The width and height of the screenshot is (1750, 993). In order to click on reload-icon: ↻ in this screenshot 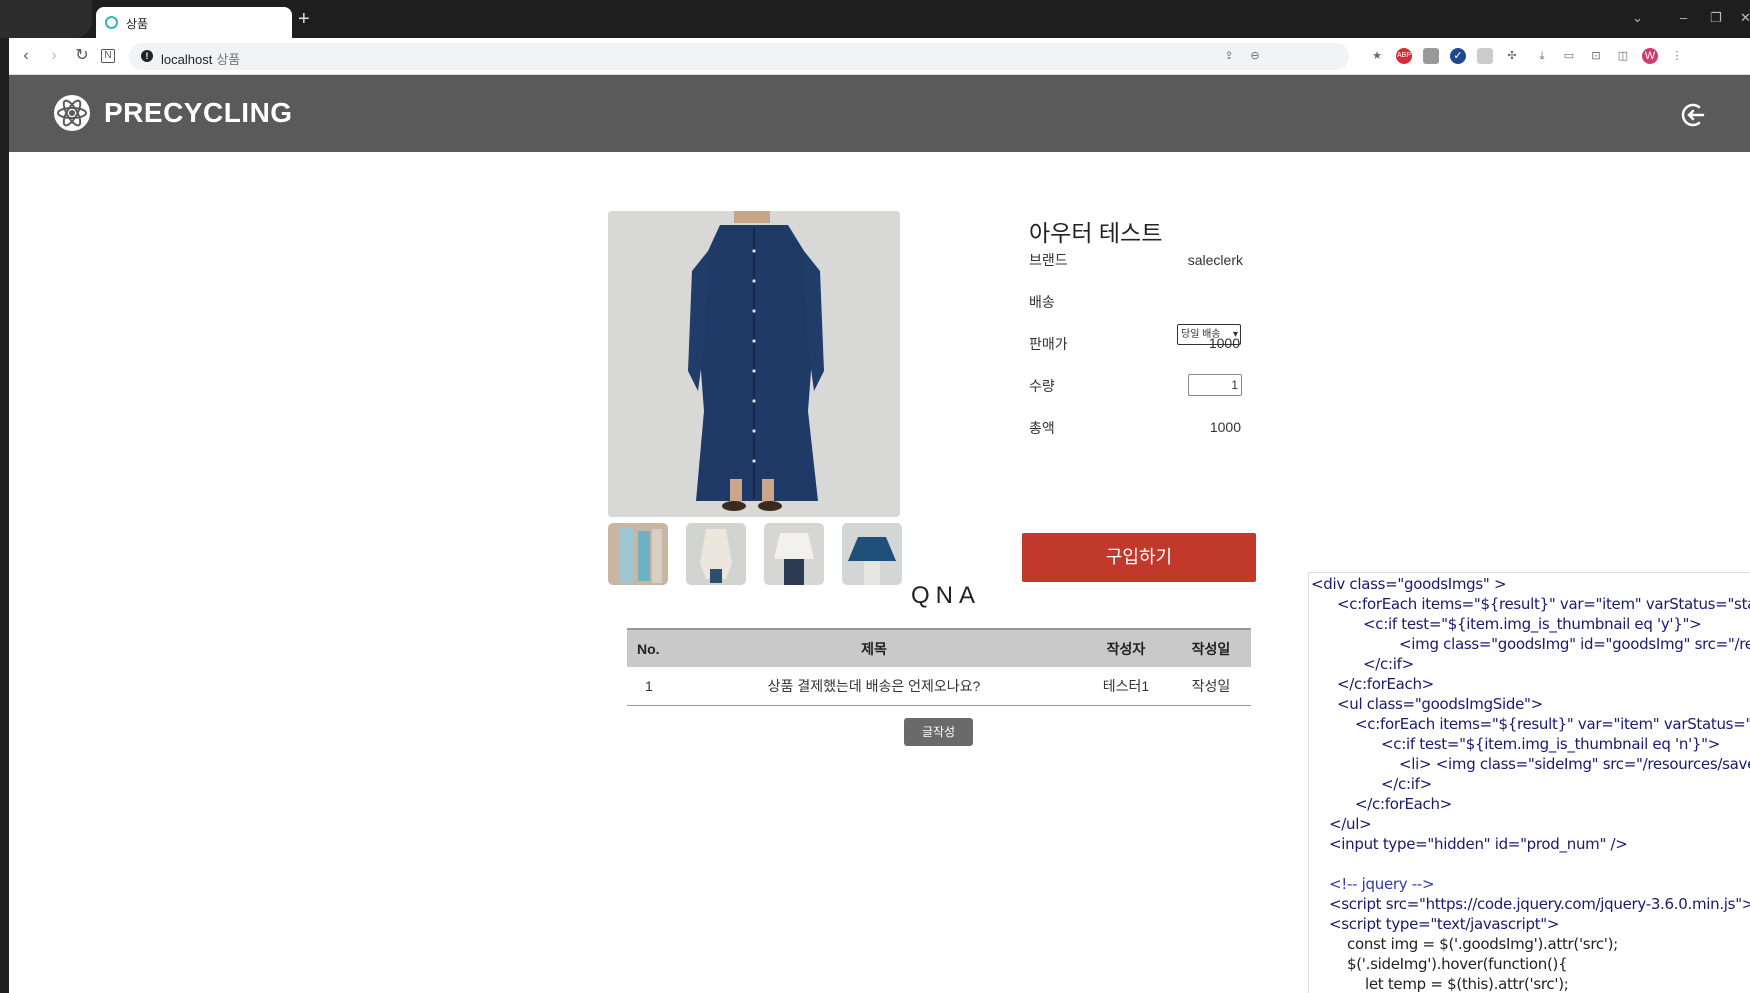, I will do `click(82, 56)`.